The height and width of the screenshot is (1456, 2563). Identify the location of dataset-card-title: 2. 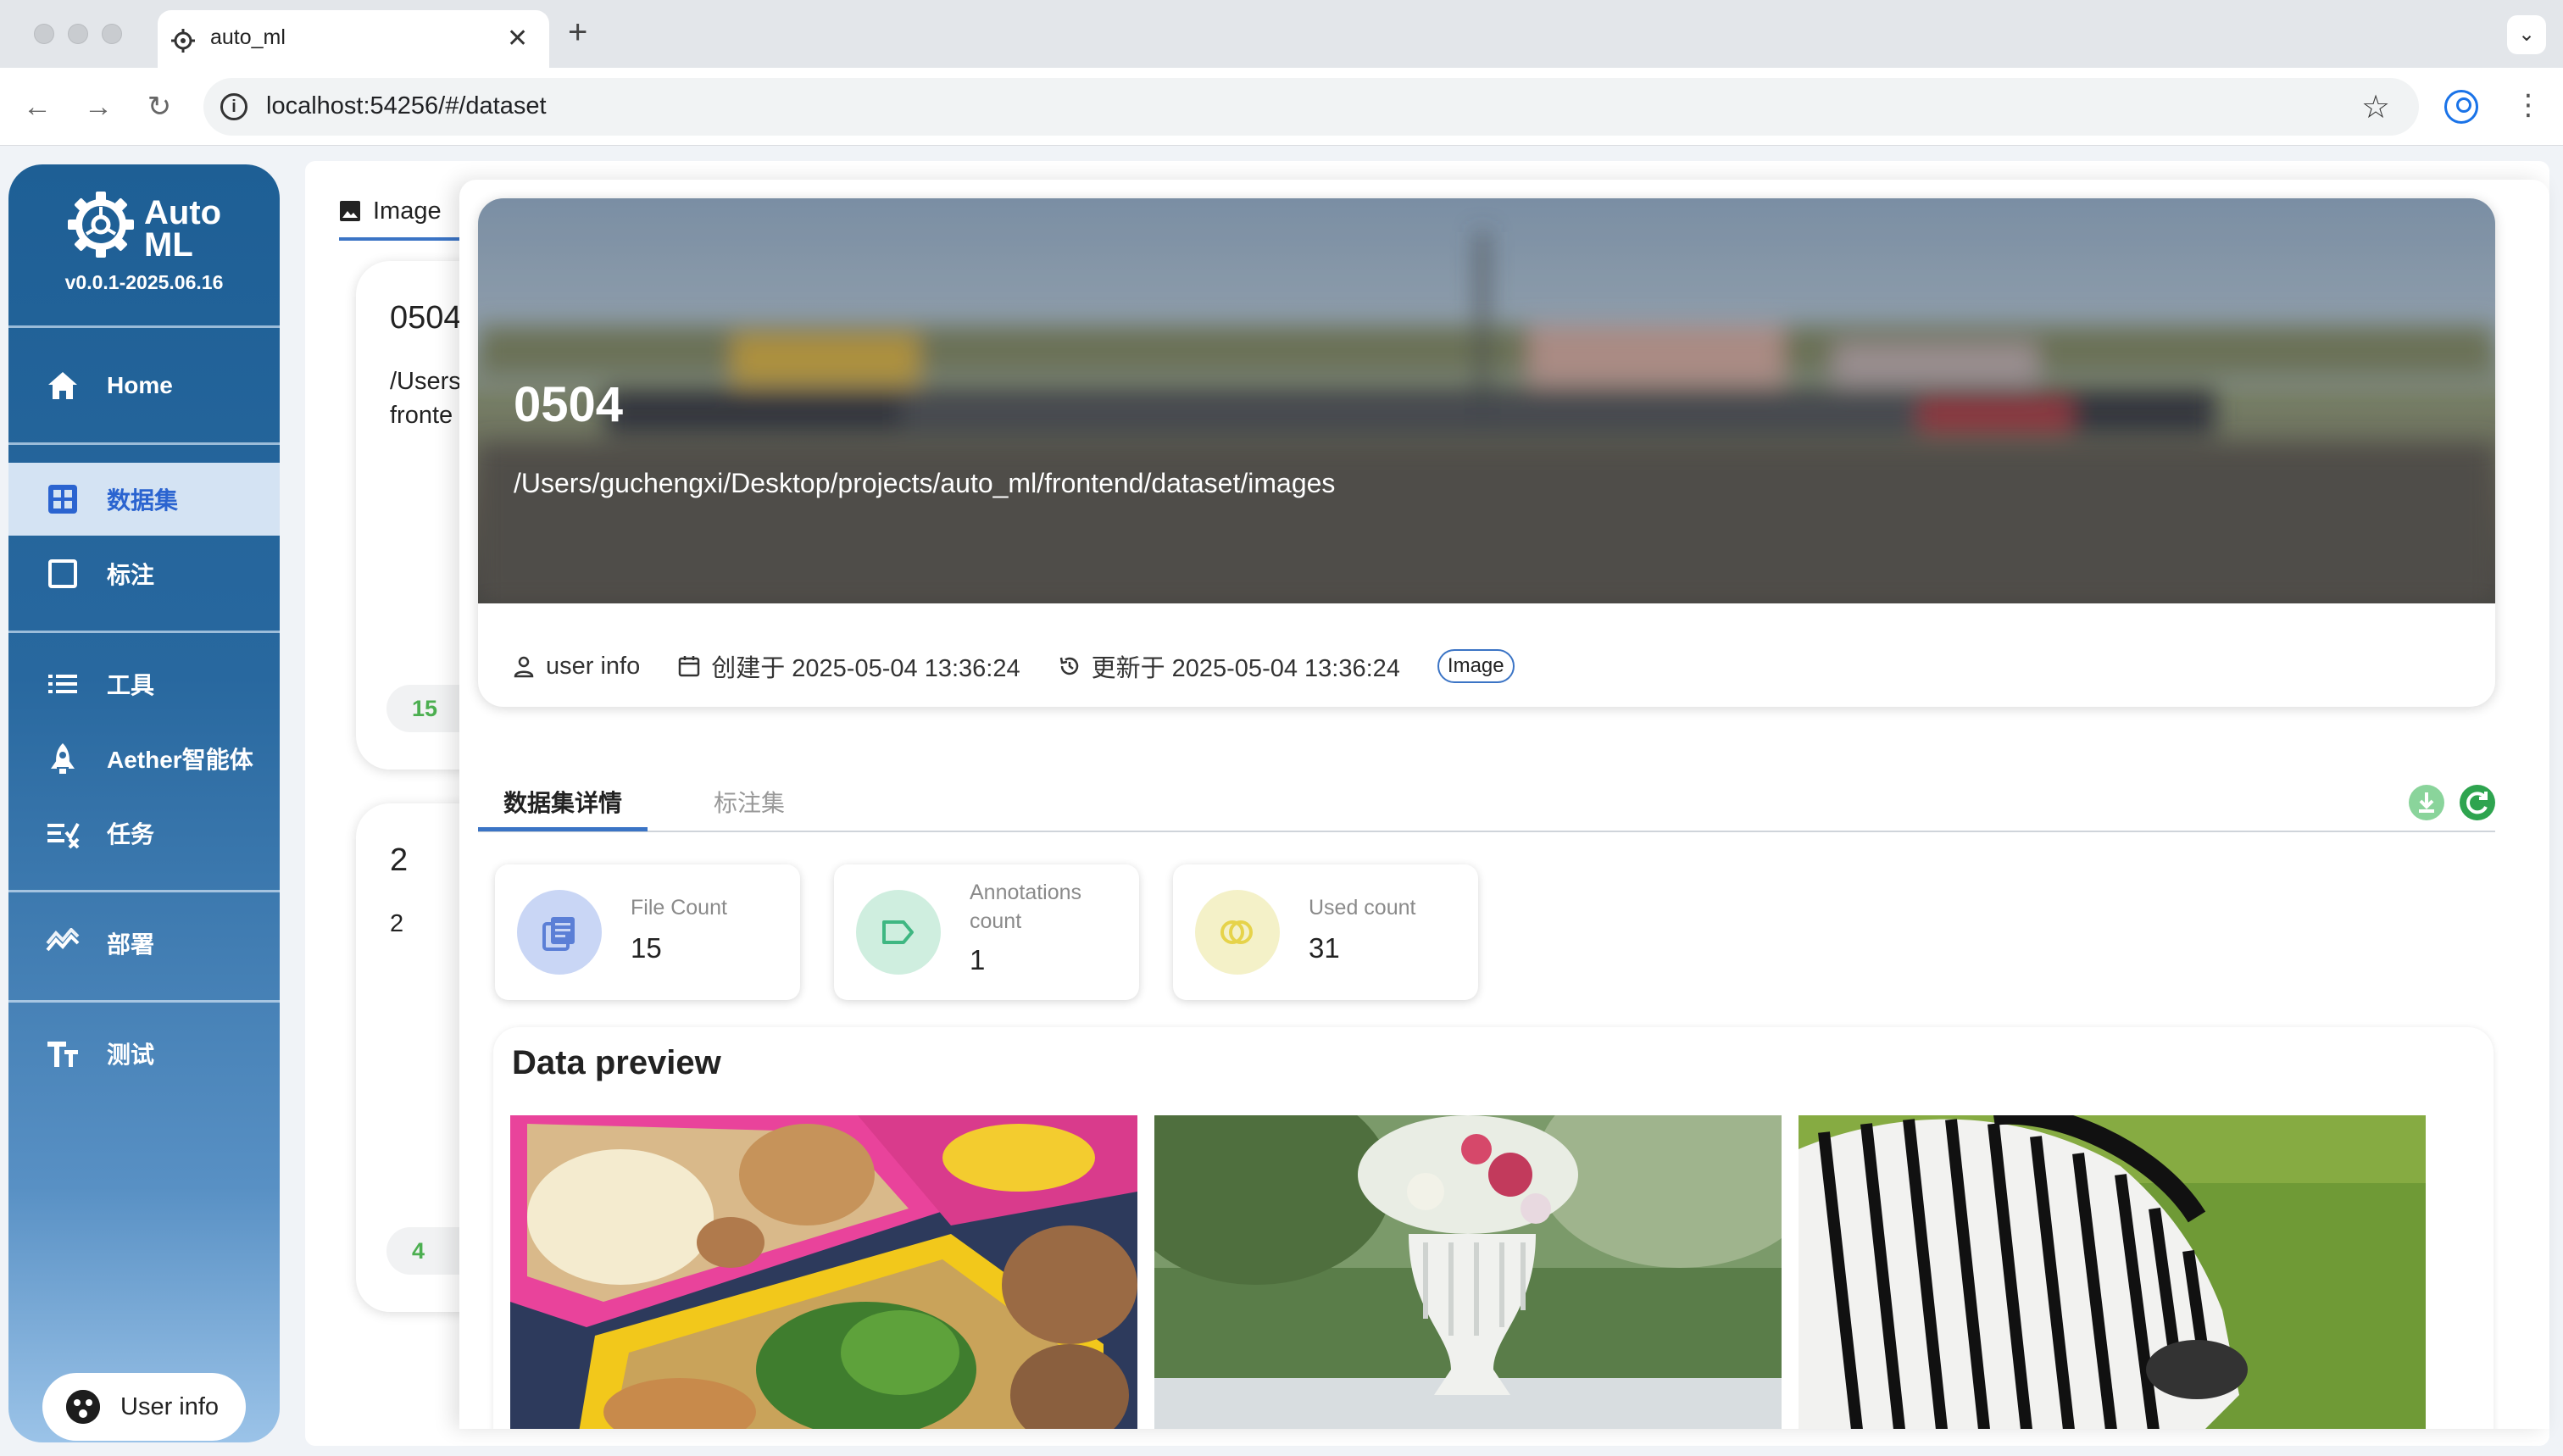
(399, 860).